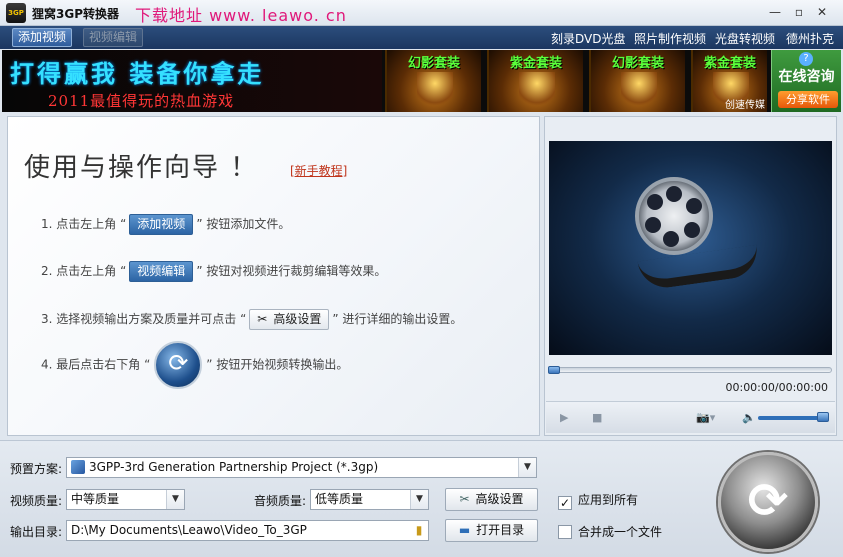 This screenshot has height=557, width=843. I want to click on add-video-button: 添加视频, so click(42, 37).